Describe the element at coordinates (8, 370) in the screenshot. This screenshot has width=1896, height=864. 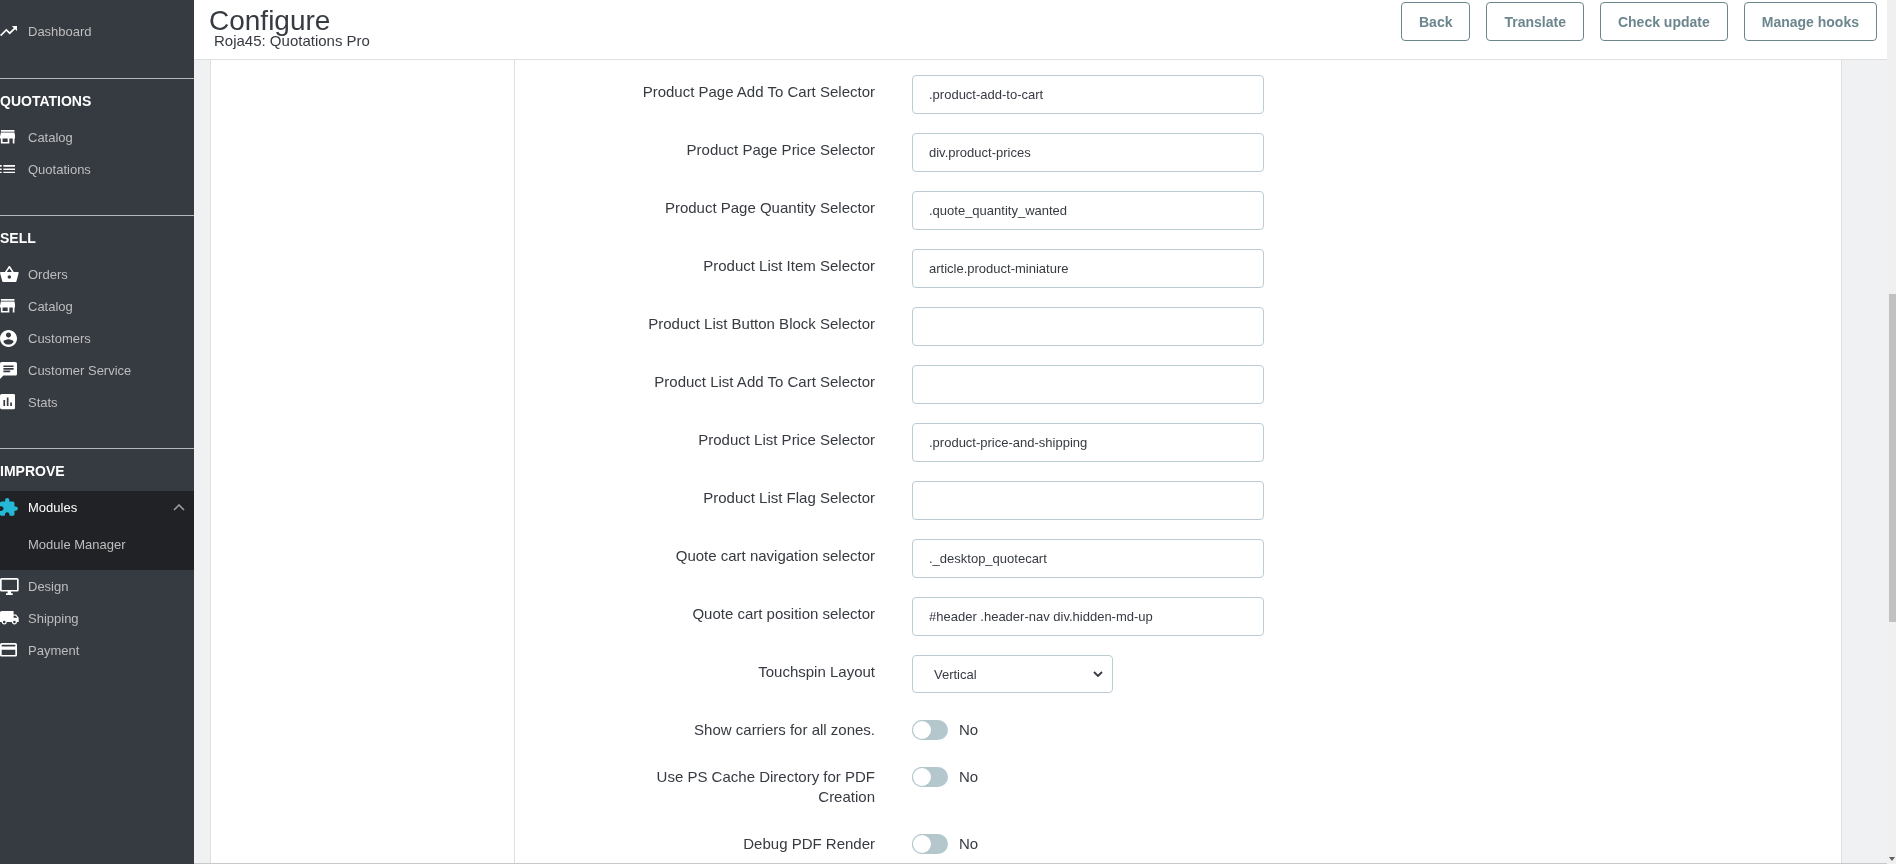
I see `chat-bubble-icon` at that location.